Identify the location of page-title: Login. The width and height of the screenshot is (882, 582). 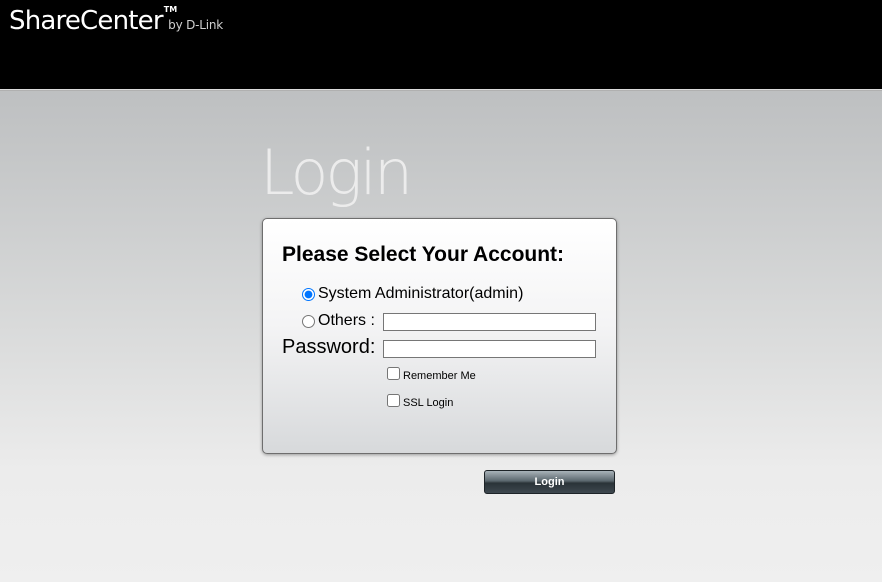
(336, 172).